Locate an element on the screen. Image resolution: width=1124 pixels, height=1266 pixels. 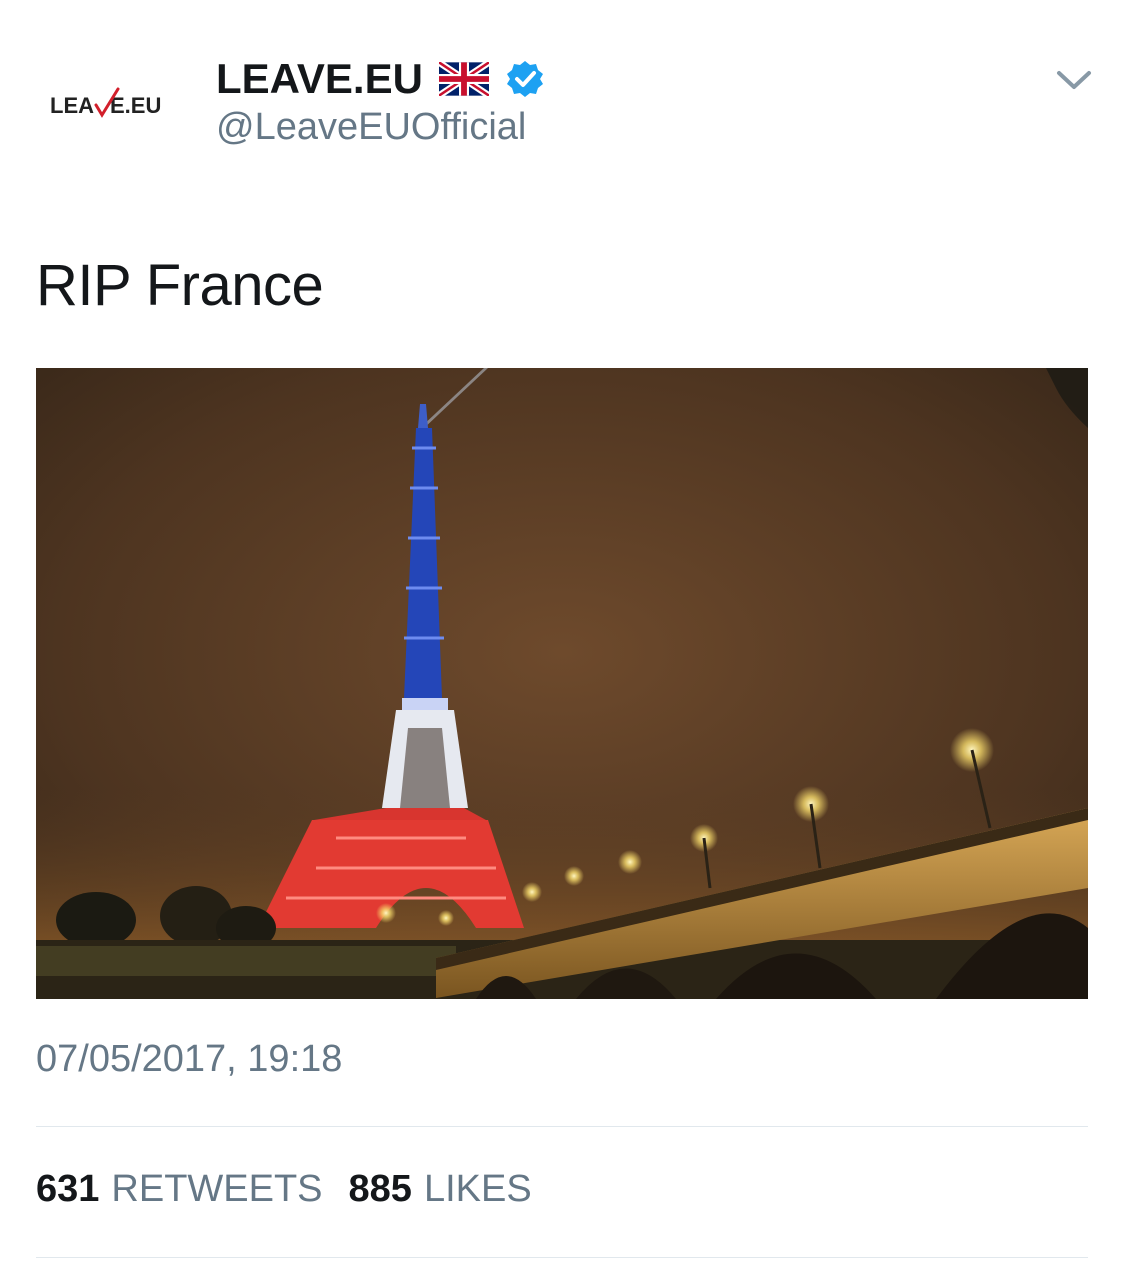
more-options-button is located at coordinates (1074, 80).